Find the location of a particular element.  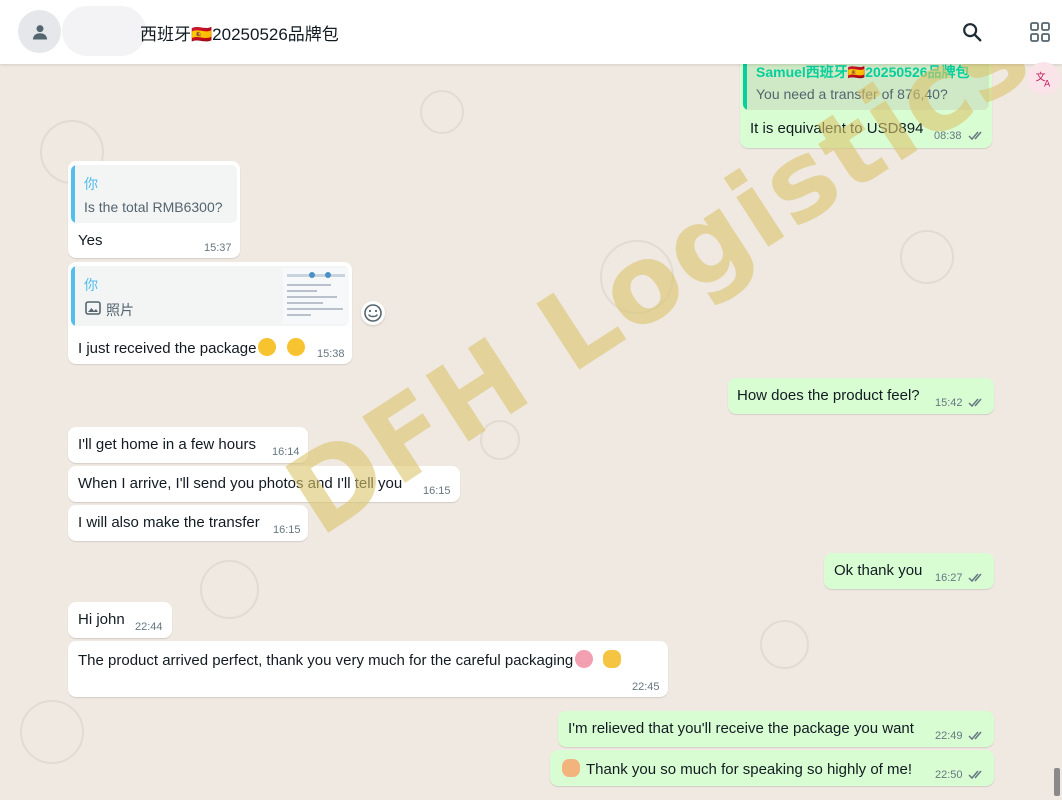

search-icon is located at coordinates (972, 32).